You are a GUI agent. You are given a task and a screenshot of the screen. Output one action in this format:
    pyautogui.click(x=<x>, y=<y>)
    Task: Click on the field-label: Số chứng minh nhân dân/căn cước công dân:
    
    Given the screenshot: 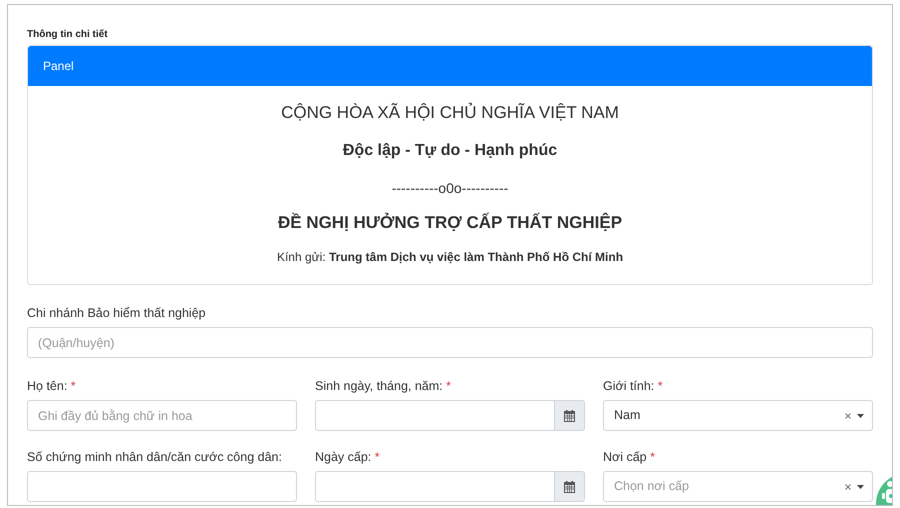 What is the action you would take?
    pyautogui.click(x=154, y=458)
    